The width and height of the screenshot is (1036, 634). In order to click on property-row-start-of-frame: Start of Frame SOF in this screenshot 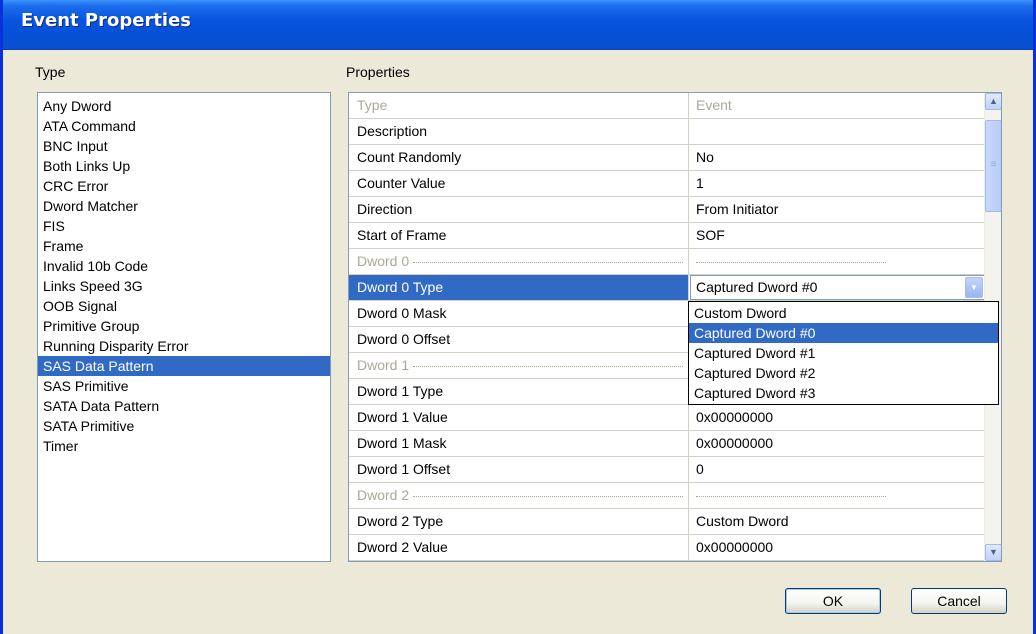, I will do `click(667, 236)`.